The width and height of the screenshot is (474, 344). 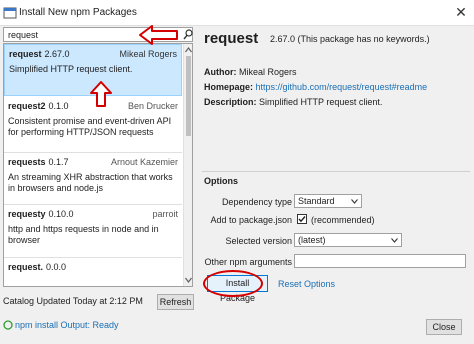 What do you see at coordinates (78, 12) in the screenshot?
I see `window-title: Install New npm Packages` at bounding box center [78, 12].